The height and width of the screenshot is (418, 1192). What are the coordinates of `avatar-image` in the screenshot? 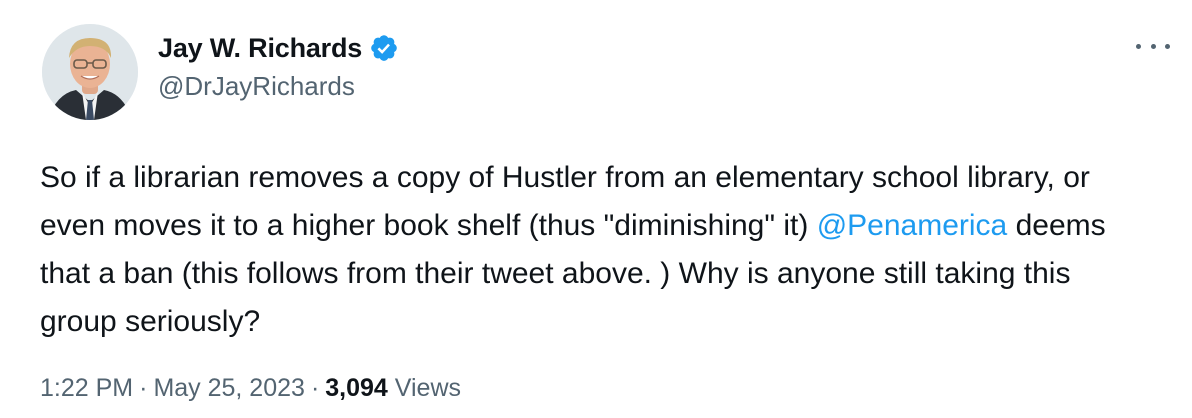 It's located at (90, 72).